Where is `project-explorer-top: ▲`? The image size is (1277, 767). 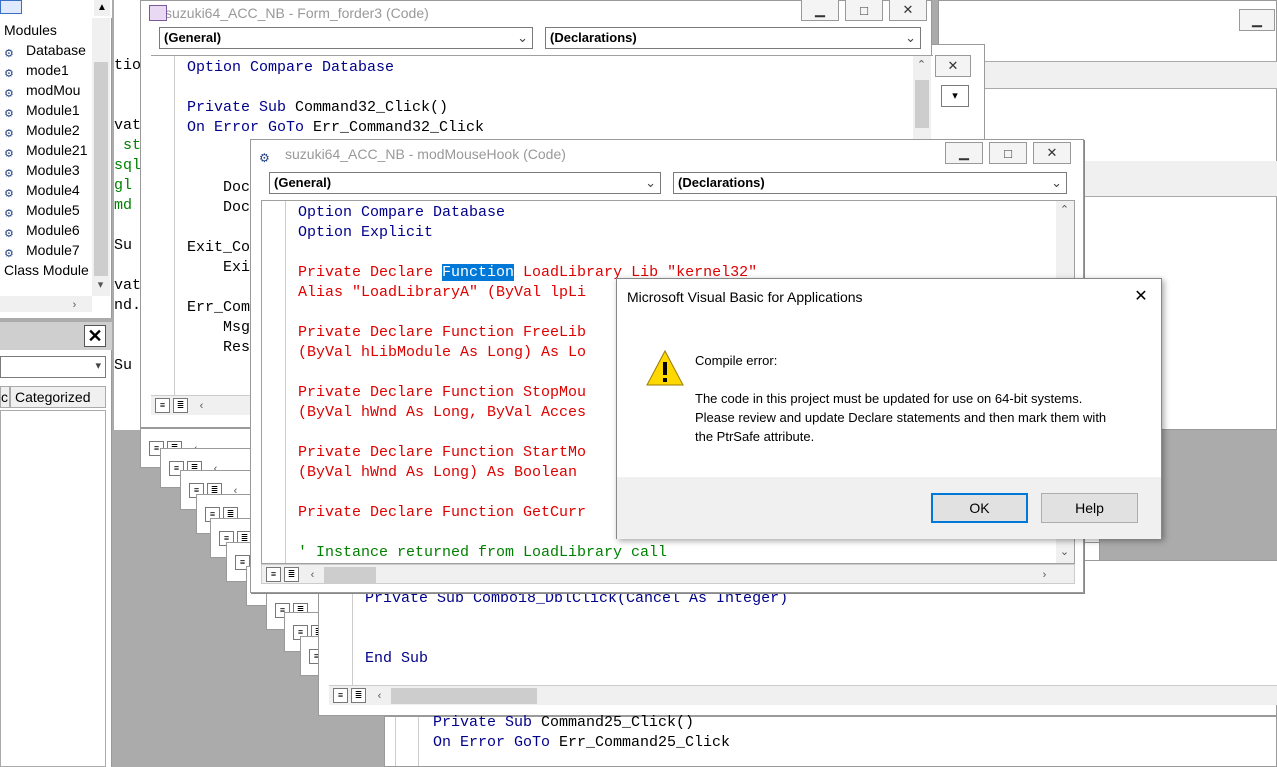 project-explorer-top: ▲ is located at coordinates (56, 9).